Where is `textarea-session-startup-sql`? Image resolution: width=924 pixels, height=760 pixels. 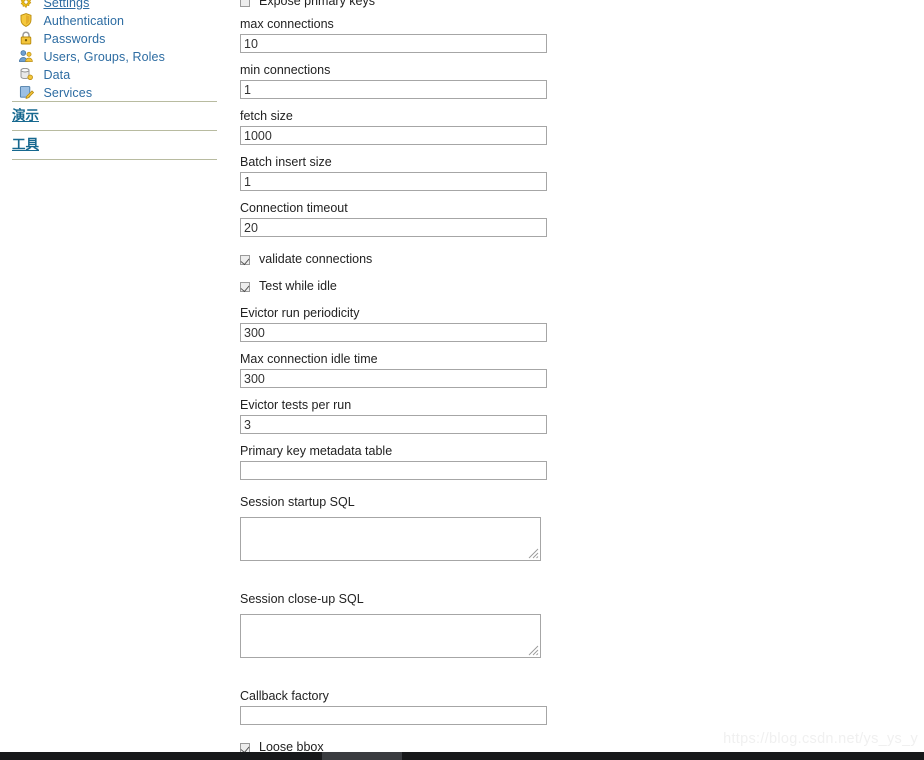
textarea-session-startup-sql is located at coordinates (390, 539).